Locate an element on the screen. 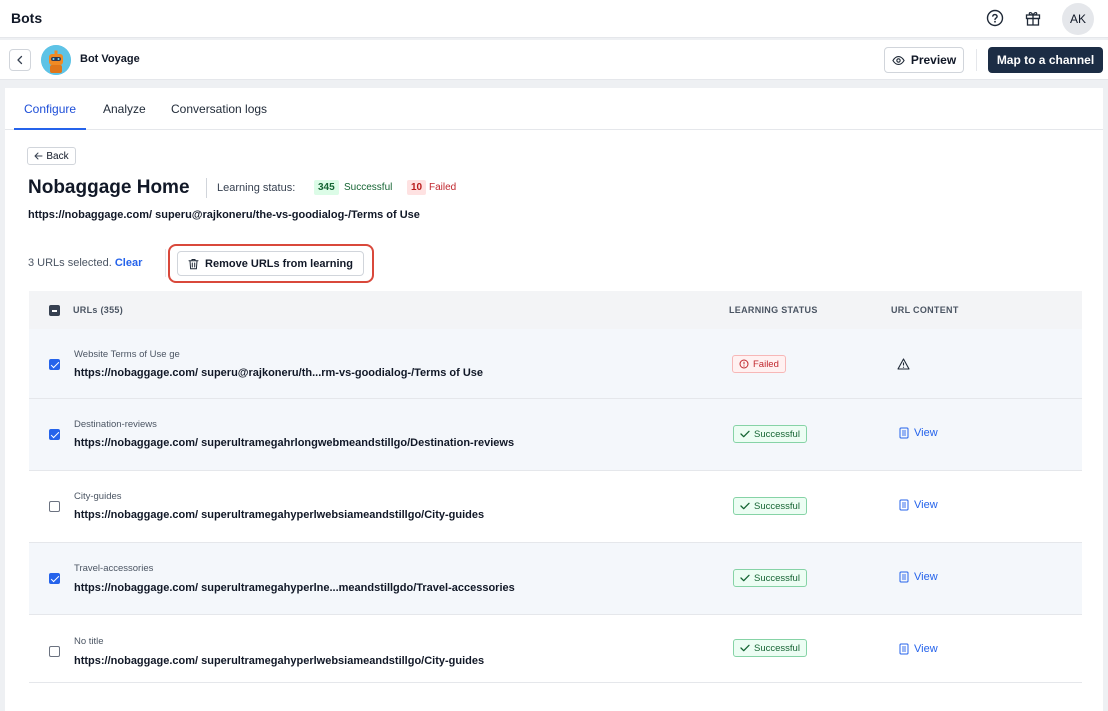 The width and height of the screenshot is (1108, 711). remove-urls-label: Remove URLs from learning is located at coordinates (279, 263).